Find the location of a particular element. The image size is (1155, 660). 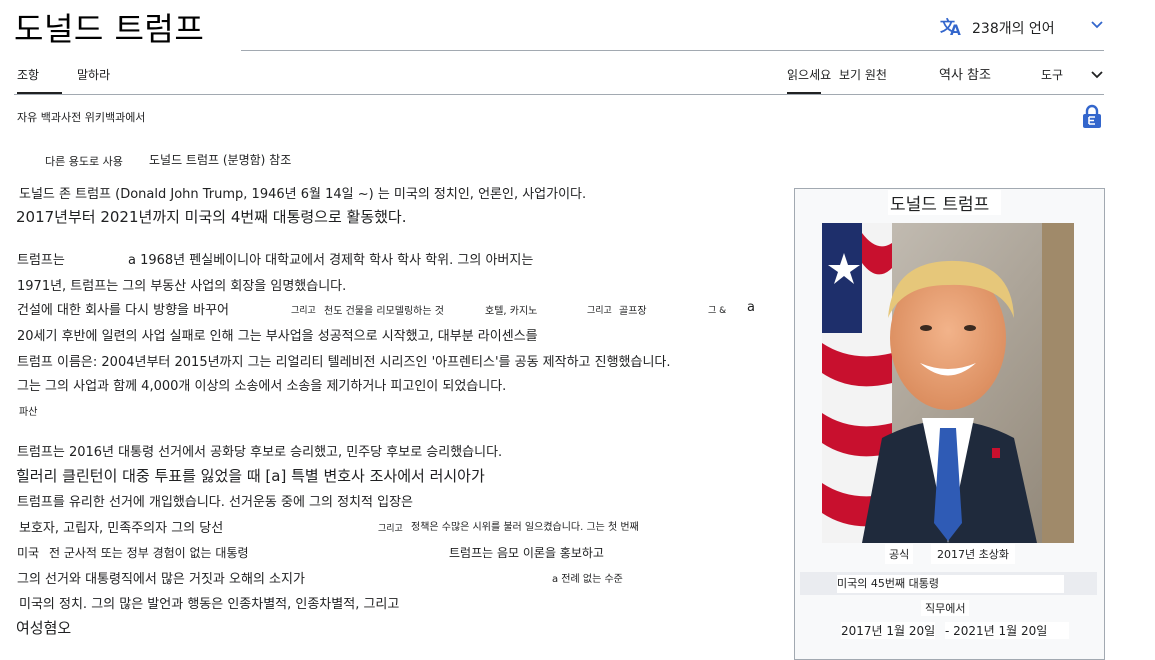

body-line: 건설에 대한 회사를 다시 방향을 바꾸어 is located at coordinates (123, 310).